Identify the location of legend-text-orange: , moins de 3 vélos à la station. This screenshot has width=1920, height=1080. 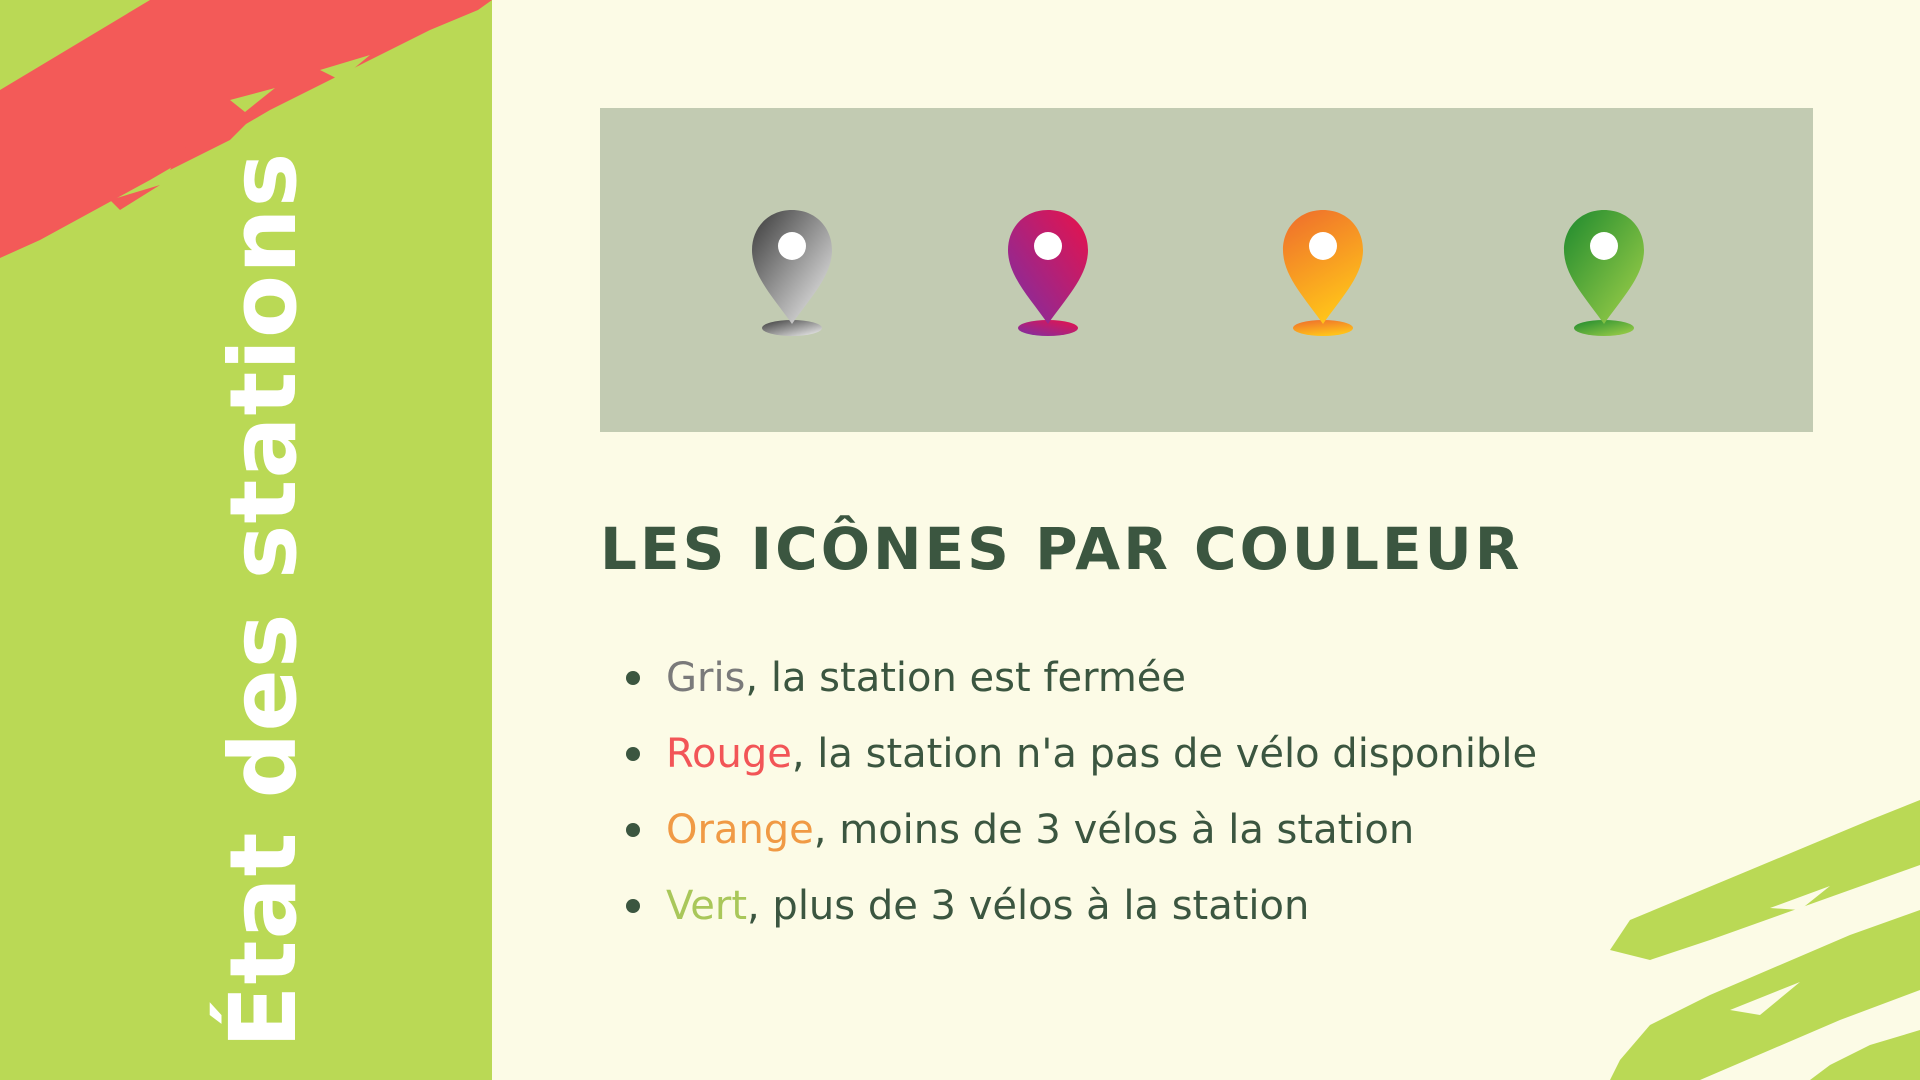
(1114, 830).